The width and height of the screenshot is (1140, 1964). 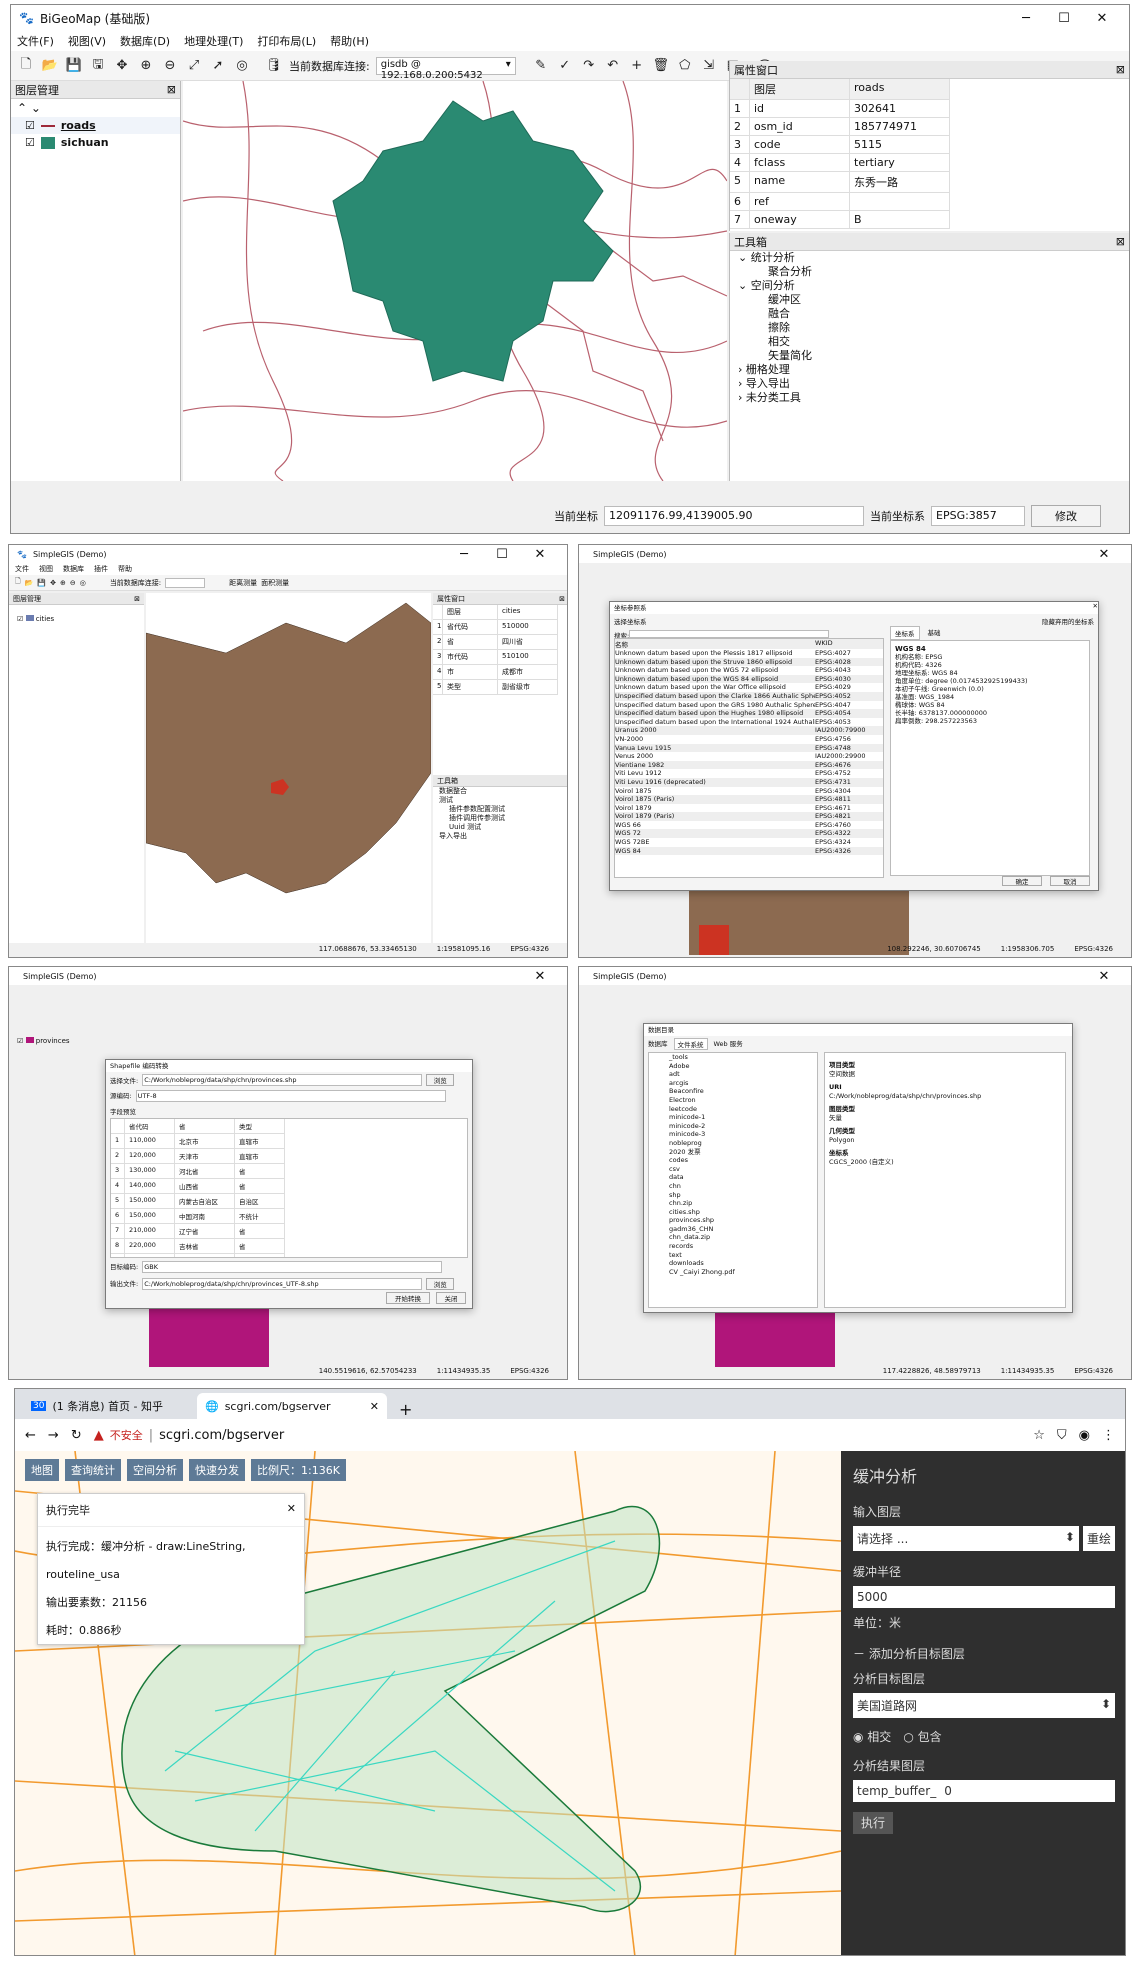 What do you see at coordinates (743, 1212) in the screenshot?
I see `tree-item: cities.shp` at bounding box center [743, 1212].